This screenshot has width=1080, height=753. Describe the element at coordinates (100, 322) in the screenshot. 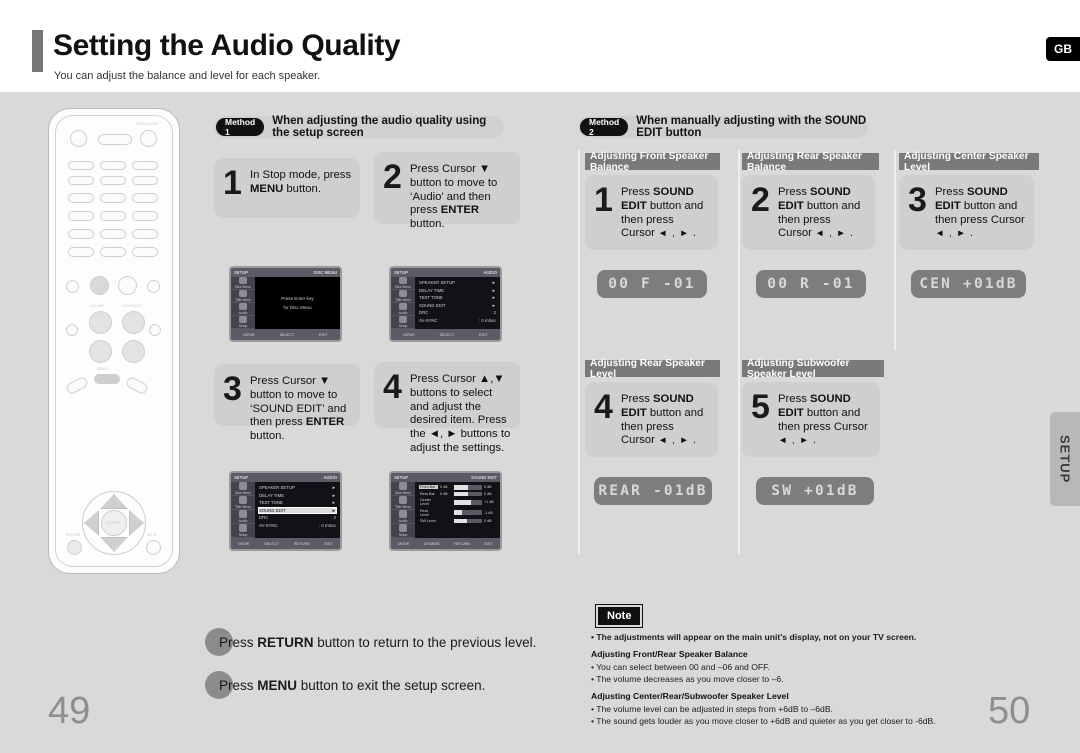

I see `remote-volume-up-button` at that location.